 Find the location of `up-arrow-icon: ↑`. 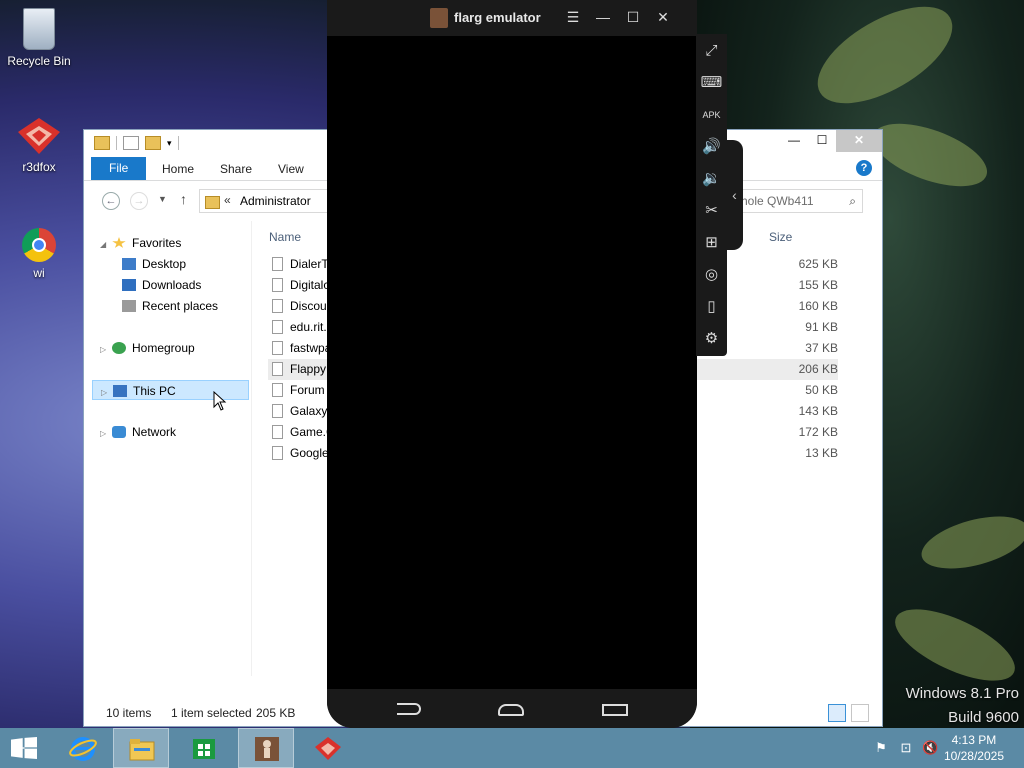

up-arrow-icon: ↑ is located at coordinates (183, 199).